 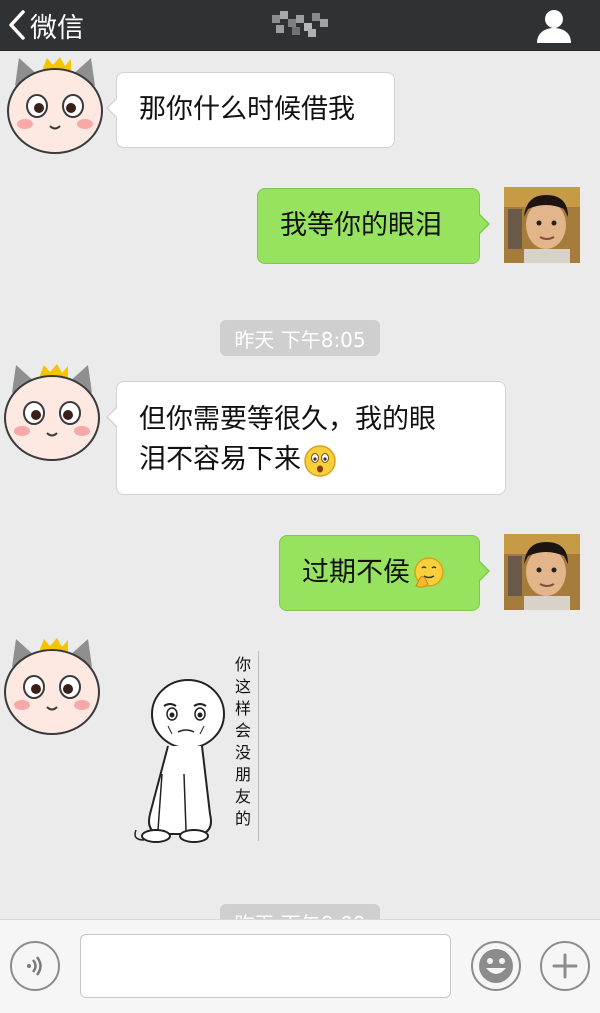 What do you see at coordinates (242, 686) in the screenshot?
I see `sticker-char: 这` at bounding box center [242, 686].